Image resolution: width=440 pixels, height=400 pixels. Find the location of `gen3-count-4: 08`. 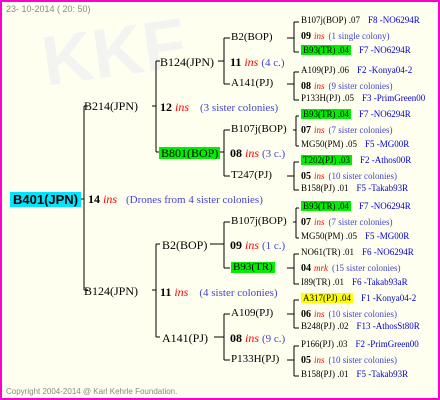

gen3-count-4: 08 is located at coordinates (236, 338).